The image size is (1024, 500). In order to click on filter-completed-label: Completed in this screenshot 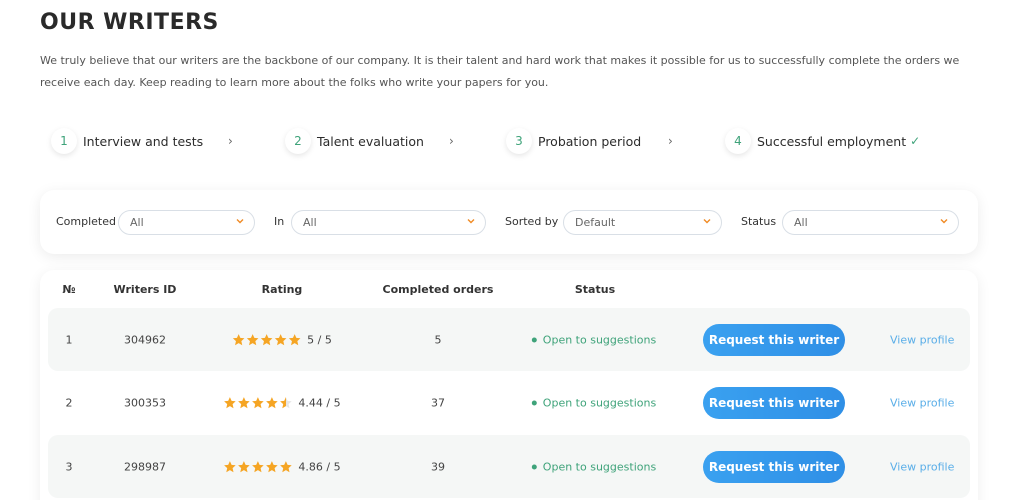, I will do `click(86, 221)`.